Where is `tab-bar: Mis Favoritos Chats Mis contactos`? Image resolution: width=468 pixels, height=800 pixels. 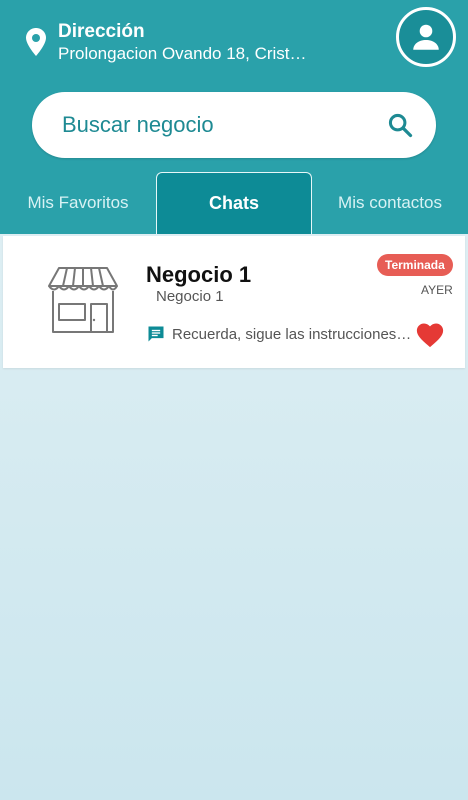 tab-bar: Mis Favoritos Chats Mis contactos is located at coordinates (234, 203).